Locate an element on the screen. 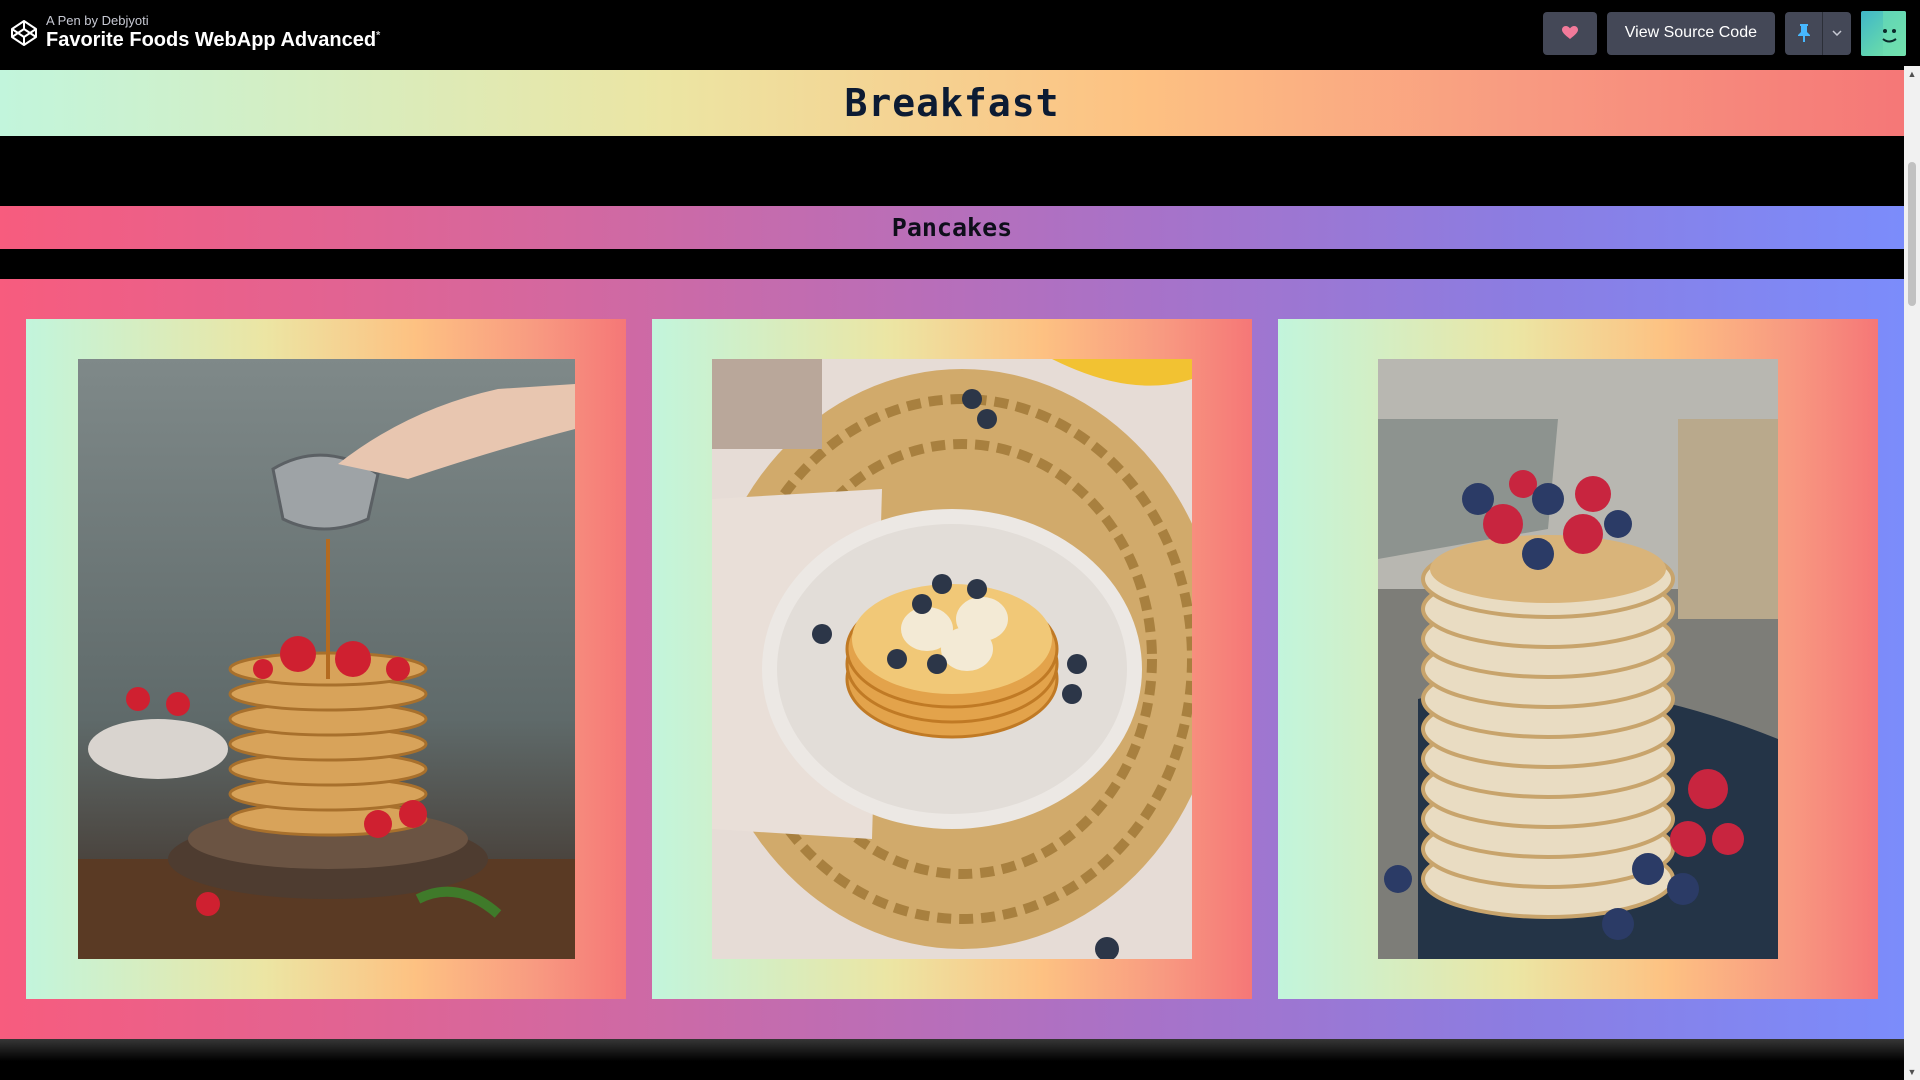 The height and width of the screenshot is (1080, 1920). love-button is located at coordinates (1569, 33).